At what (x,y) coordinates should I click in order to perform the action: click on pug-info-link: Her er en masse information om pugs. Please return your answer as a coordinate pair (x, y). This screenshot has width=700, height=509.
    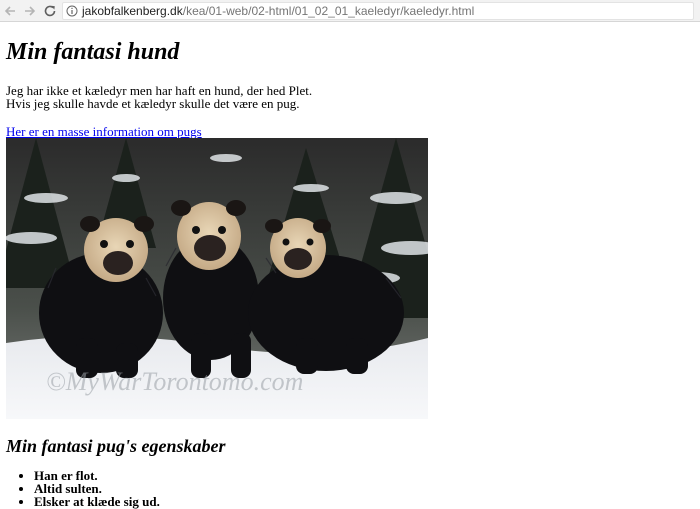
    Looking at the image, I should click on (104, 131).